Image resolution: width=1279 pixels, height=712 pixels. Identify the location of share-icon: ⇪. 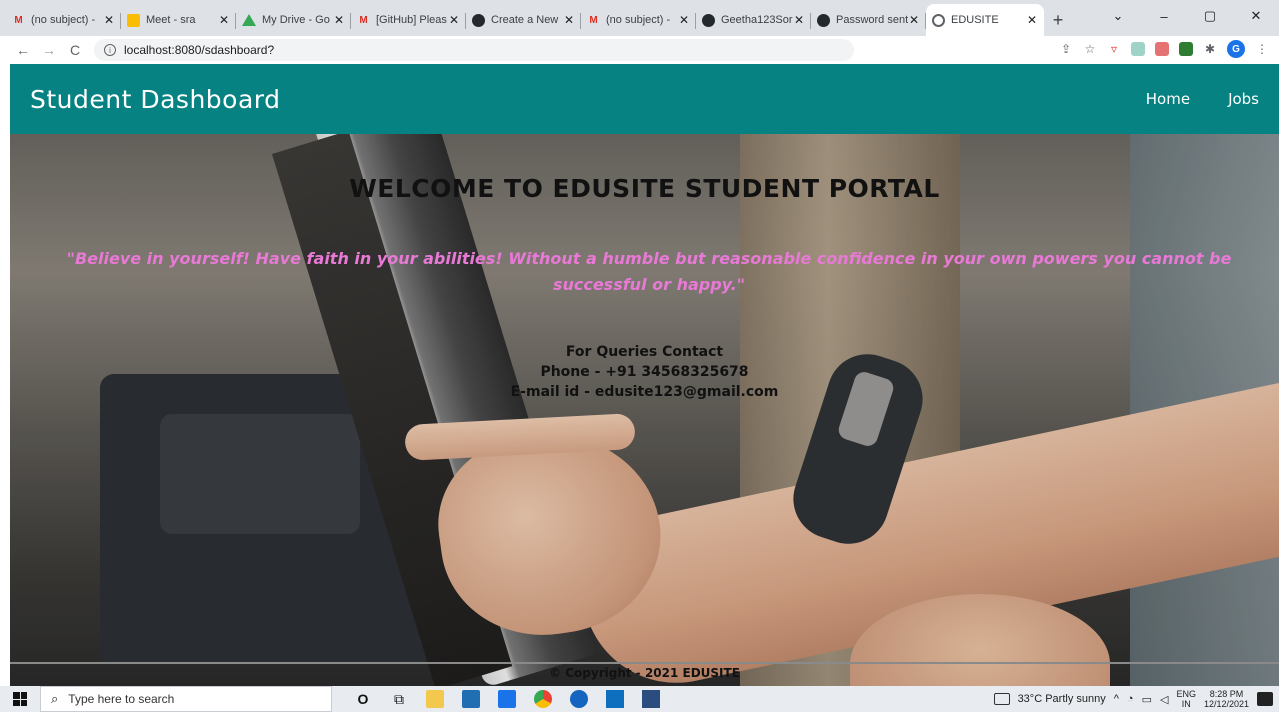
(1066, 49).